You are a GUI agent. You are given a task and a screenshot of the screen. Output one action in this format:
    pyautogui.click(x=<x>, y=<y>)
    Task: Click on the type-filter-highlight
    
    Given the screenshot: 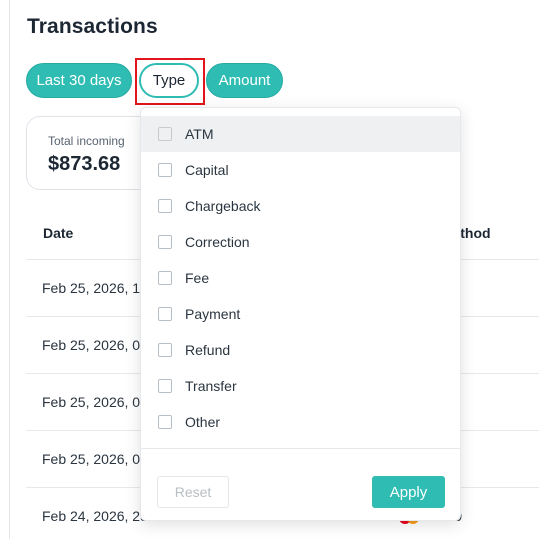 What is the action you would take?
    pyautogui.click(x=170, y=81)
    